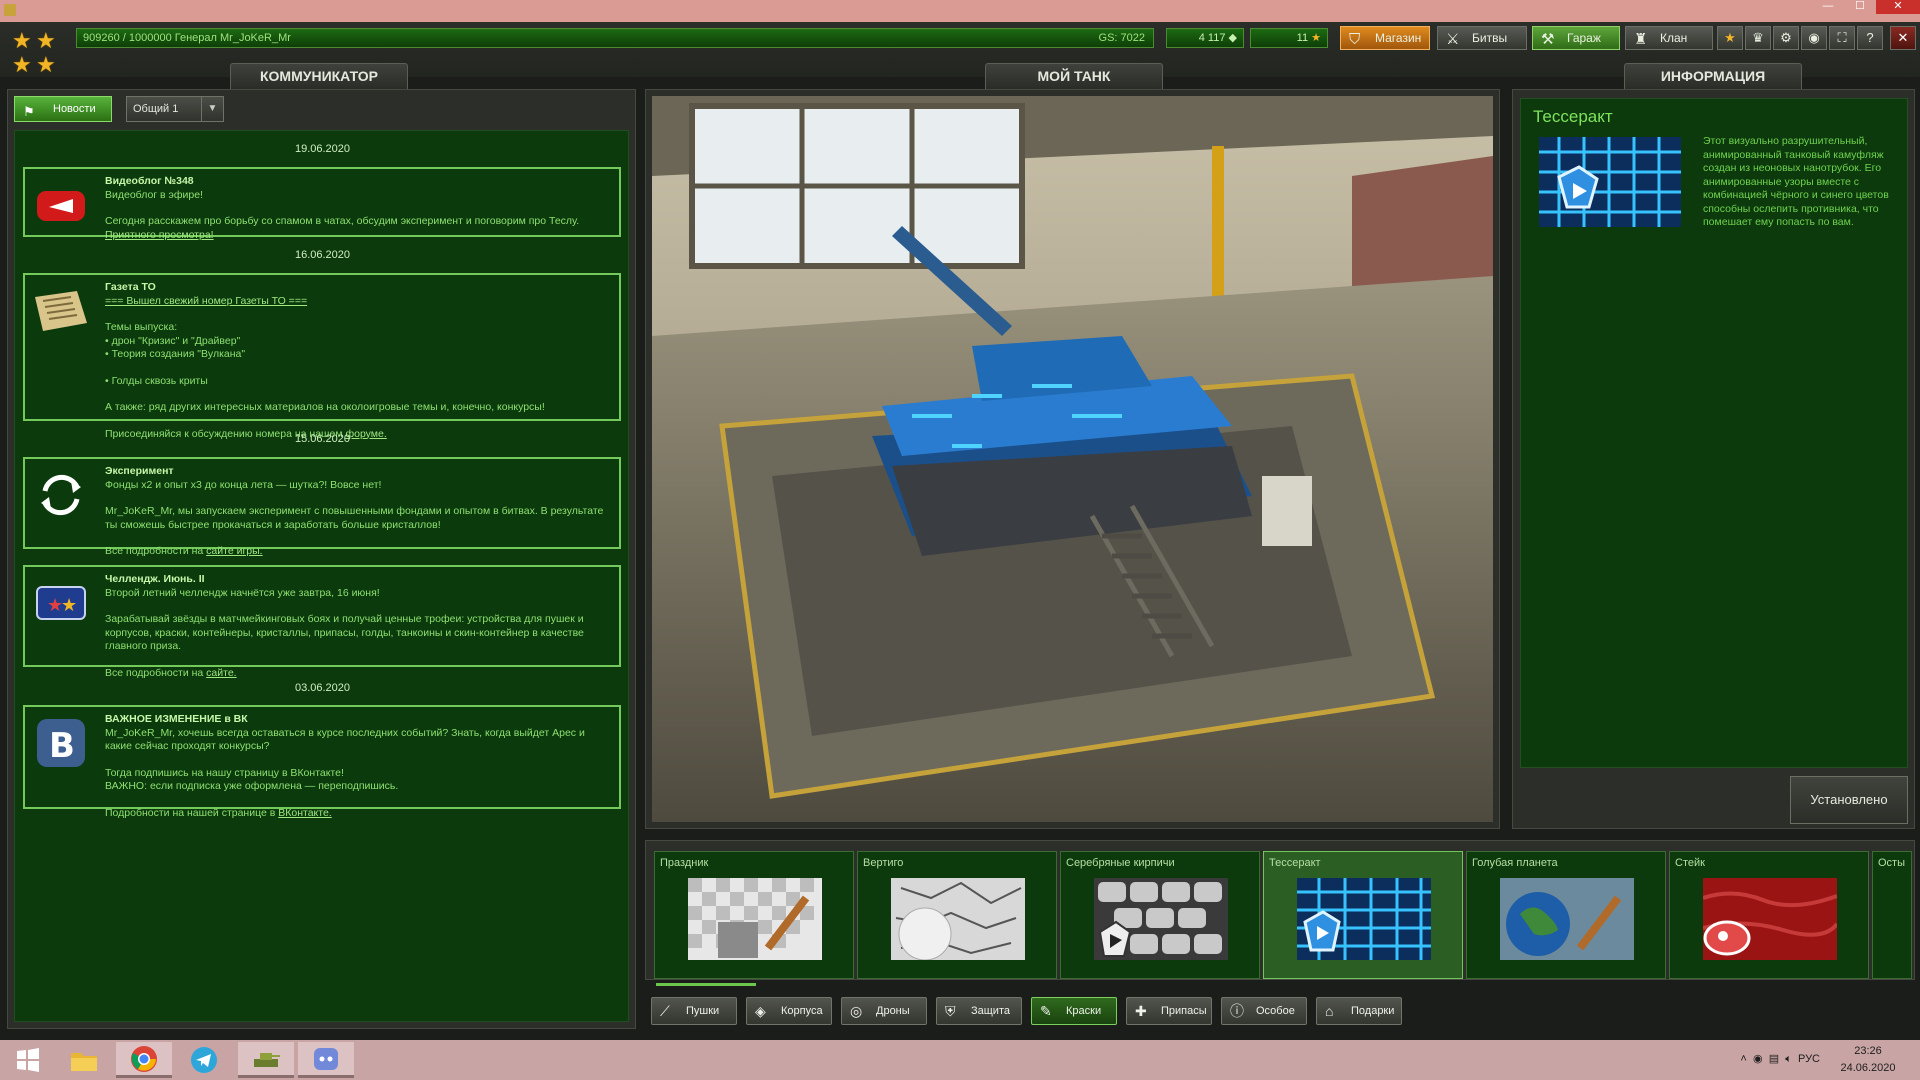  What do you see at coordinates (1573, 116) in the screenshot?
I see `item-title: Тессеракт` at bounding box center [1573, 116].